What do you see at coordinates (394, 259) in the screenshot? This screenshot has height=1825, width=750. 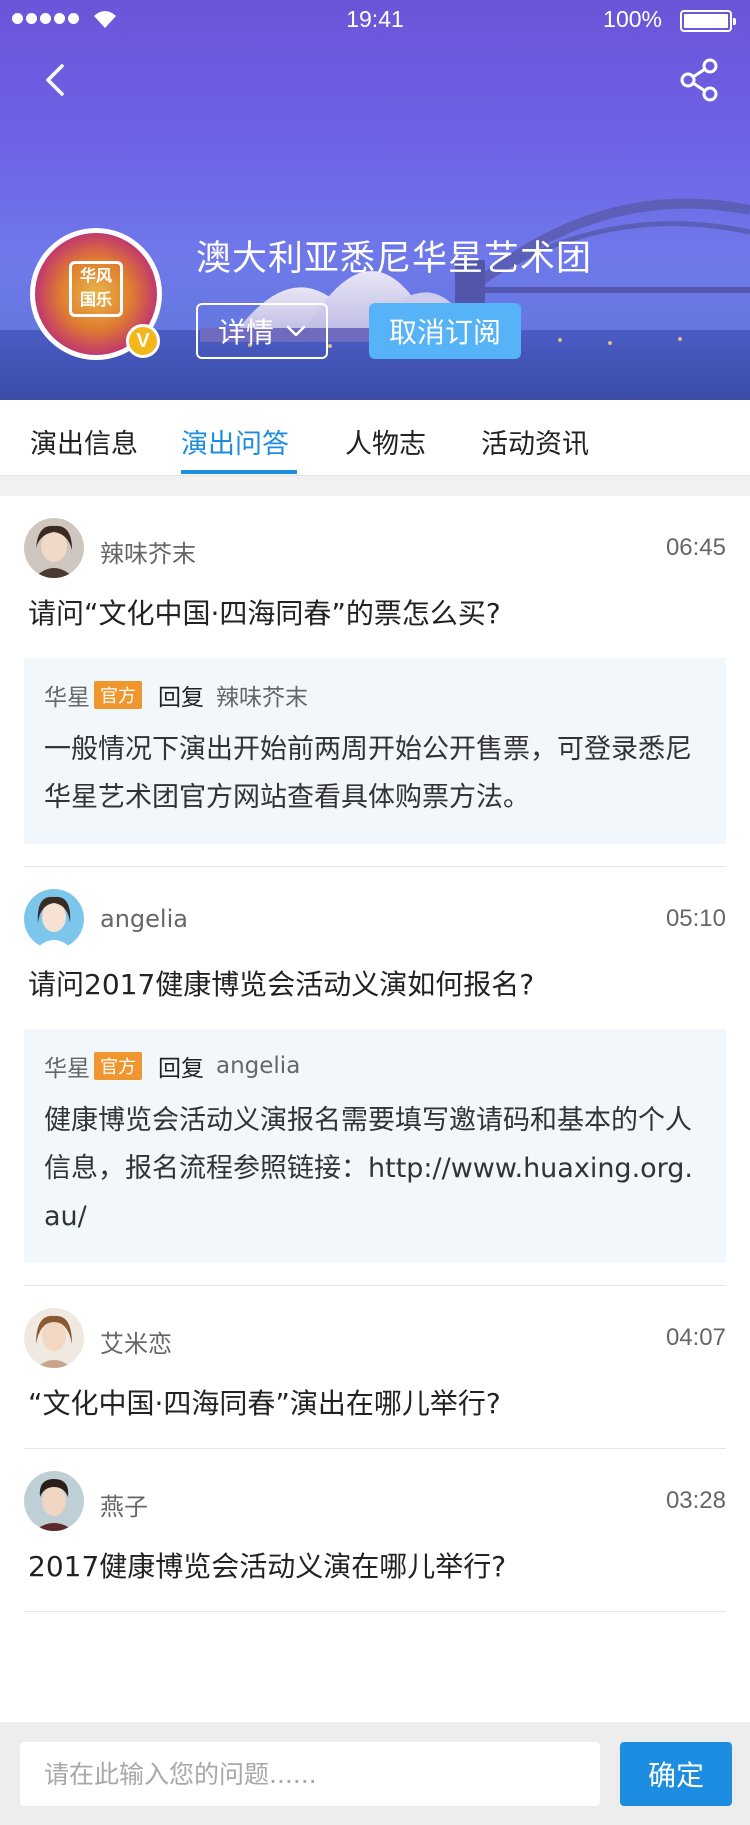 I see `org-name: 澳大利亚悉尼华星艺术团` at bounding box center [394, 259].